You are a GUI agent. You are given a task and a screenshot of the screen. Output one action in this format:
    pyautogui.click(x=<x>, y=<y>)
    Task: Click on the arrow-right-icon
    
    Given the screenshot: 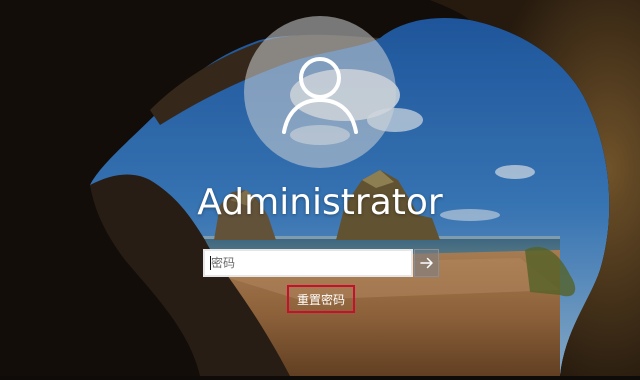 What is the action you would take?
    pyautogui.click(x=426, y=263)
    